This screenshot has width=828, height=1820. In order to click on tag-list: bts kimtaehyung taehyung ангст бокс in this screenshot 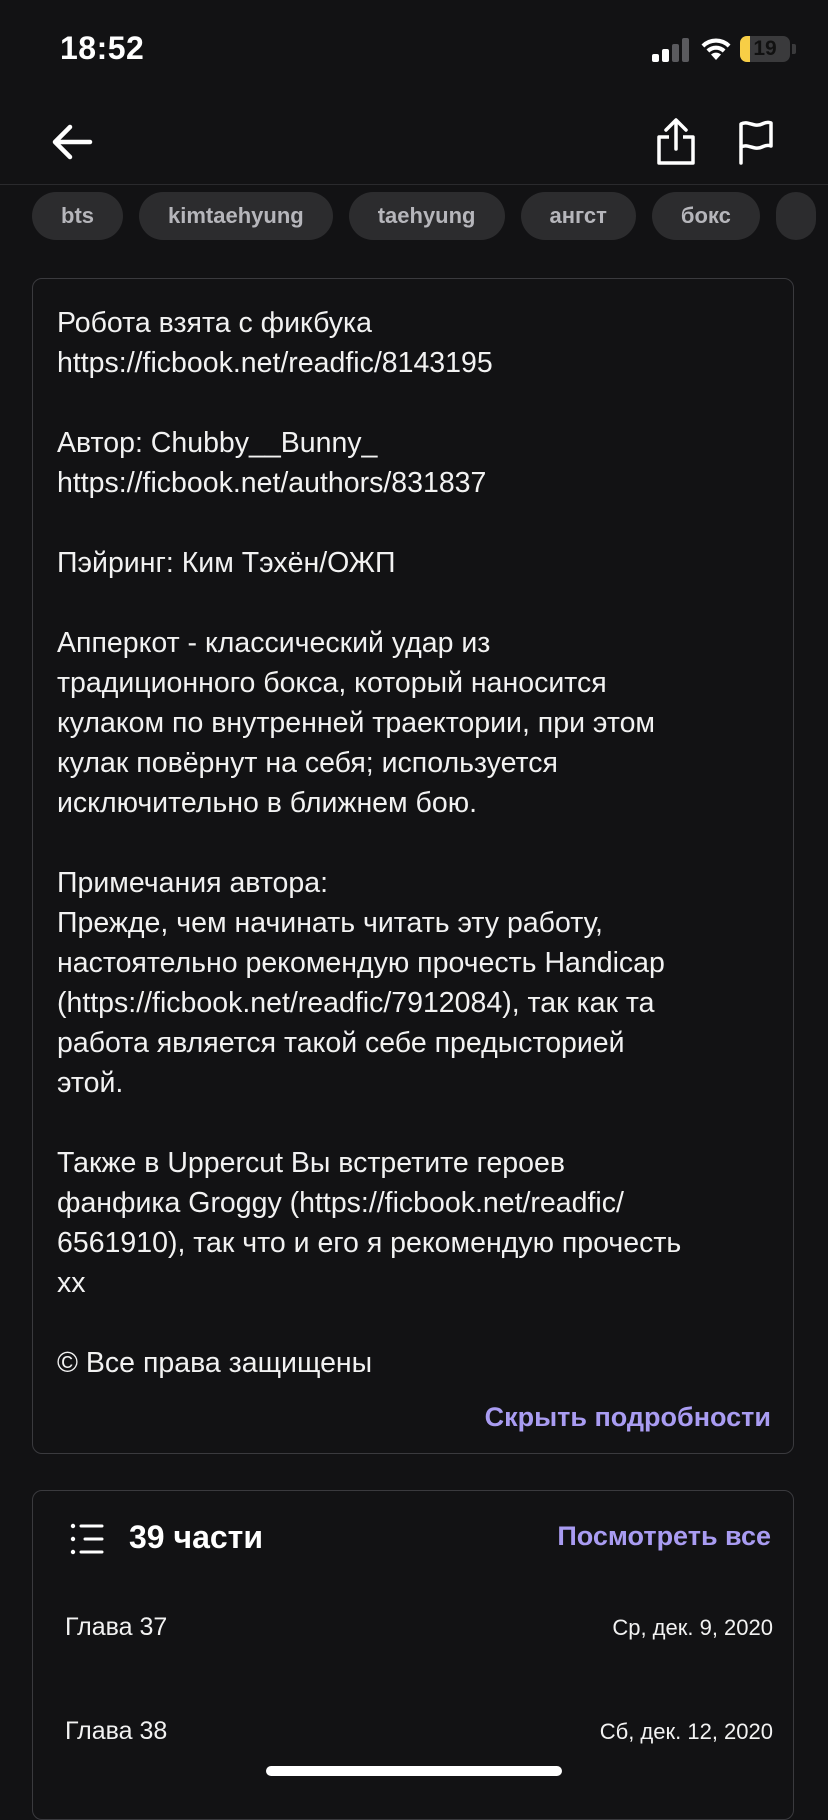, I will do `click(430, 216)`.